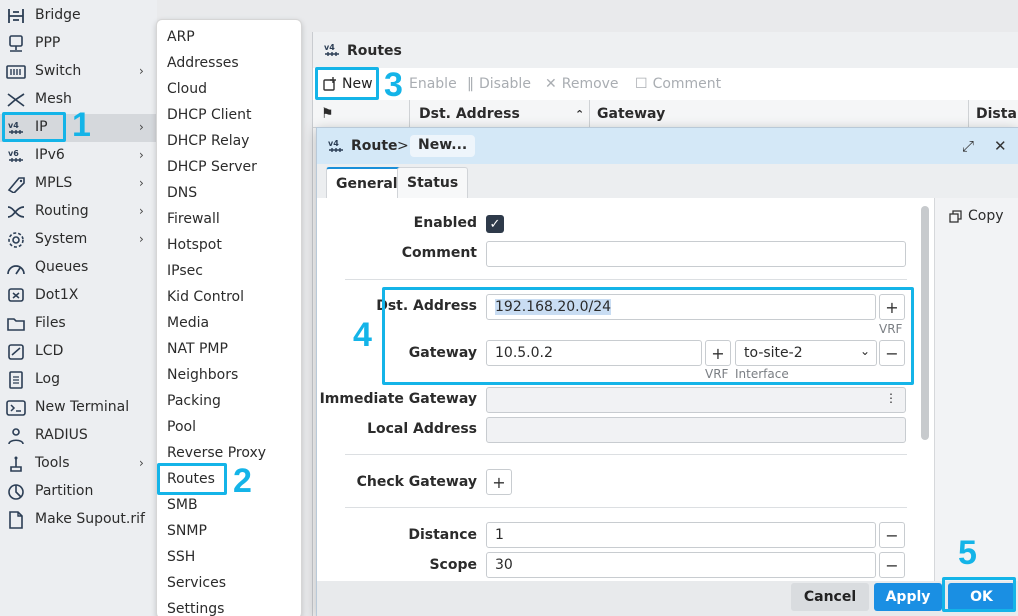  What do you see at coordinates (202, 375) in the screenshot?
I see `submenu-item-neighbors: Neighbors` at bounding box center [202, 375].